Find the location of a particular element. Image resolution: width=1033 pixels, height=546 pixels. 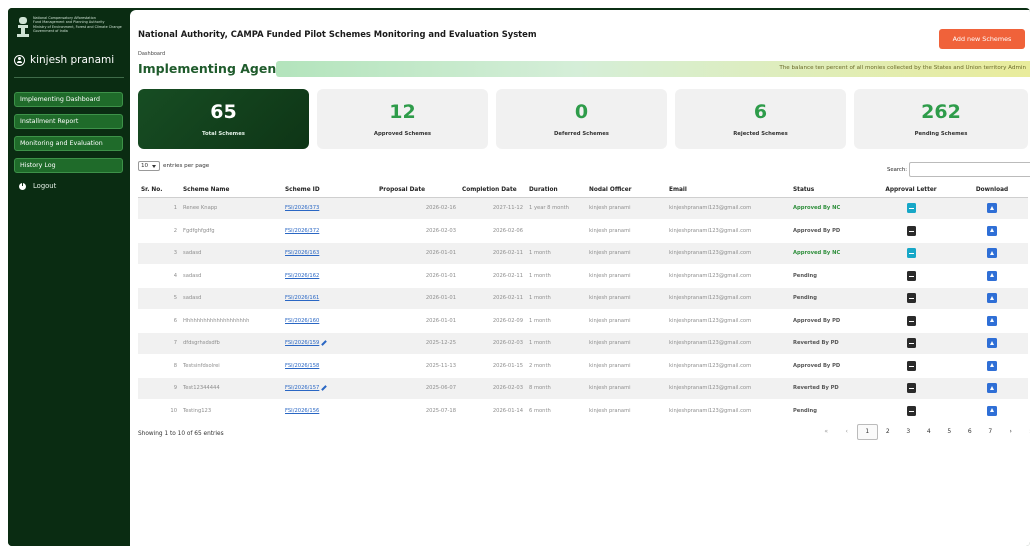

scheme-id-link: FSI/2026/372 is located at coordinates (329, 231).